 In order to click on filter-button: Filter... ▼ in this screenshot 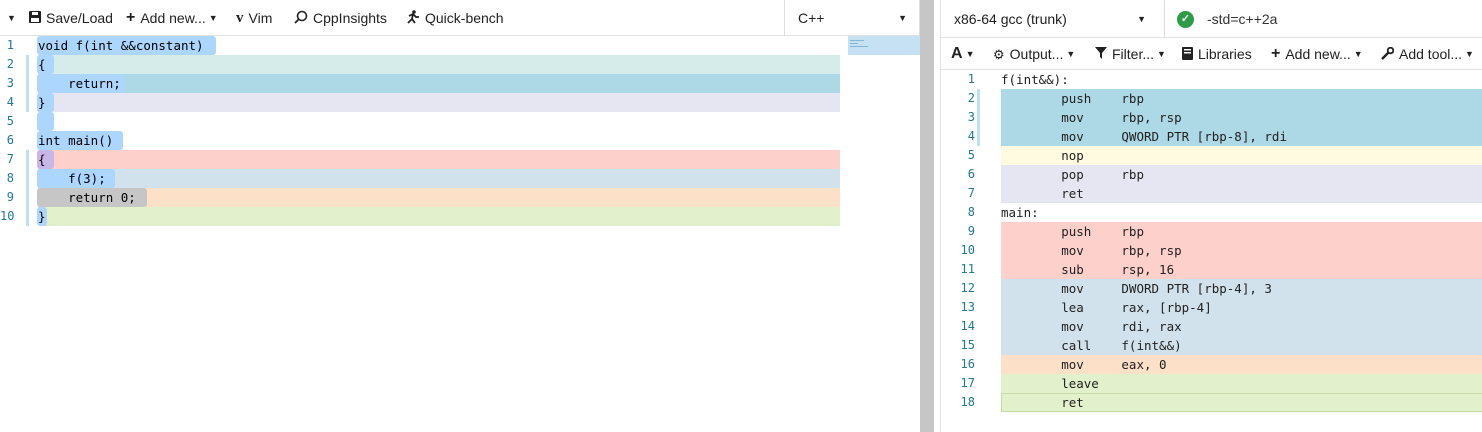, I will do `click(1130, 54)`.